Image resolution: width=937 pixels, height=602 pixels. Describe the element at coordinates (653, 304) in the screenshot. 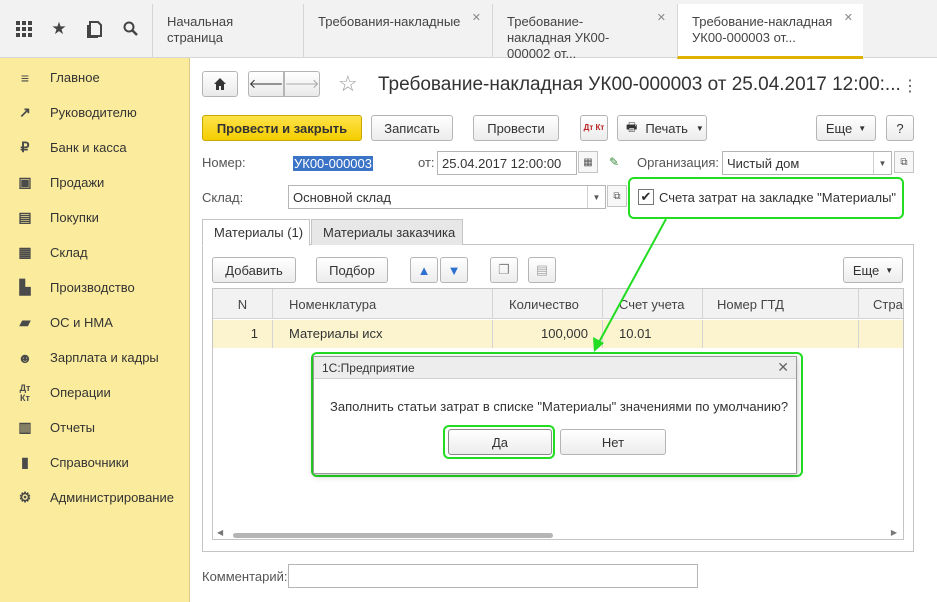

I see `column-header: Счет учета` at that location.